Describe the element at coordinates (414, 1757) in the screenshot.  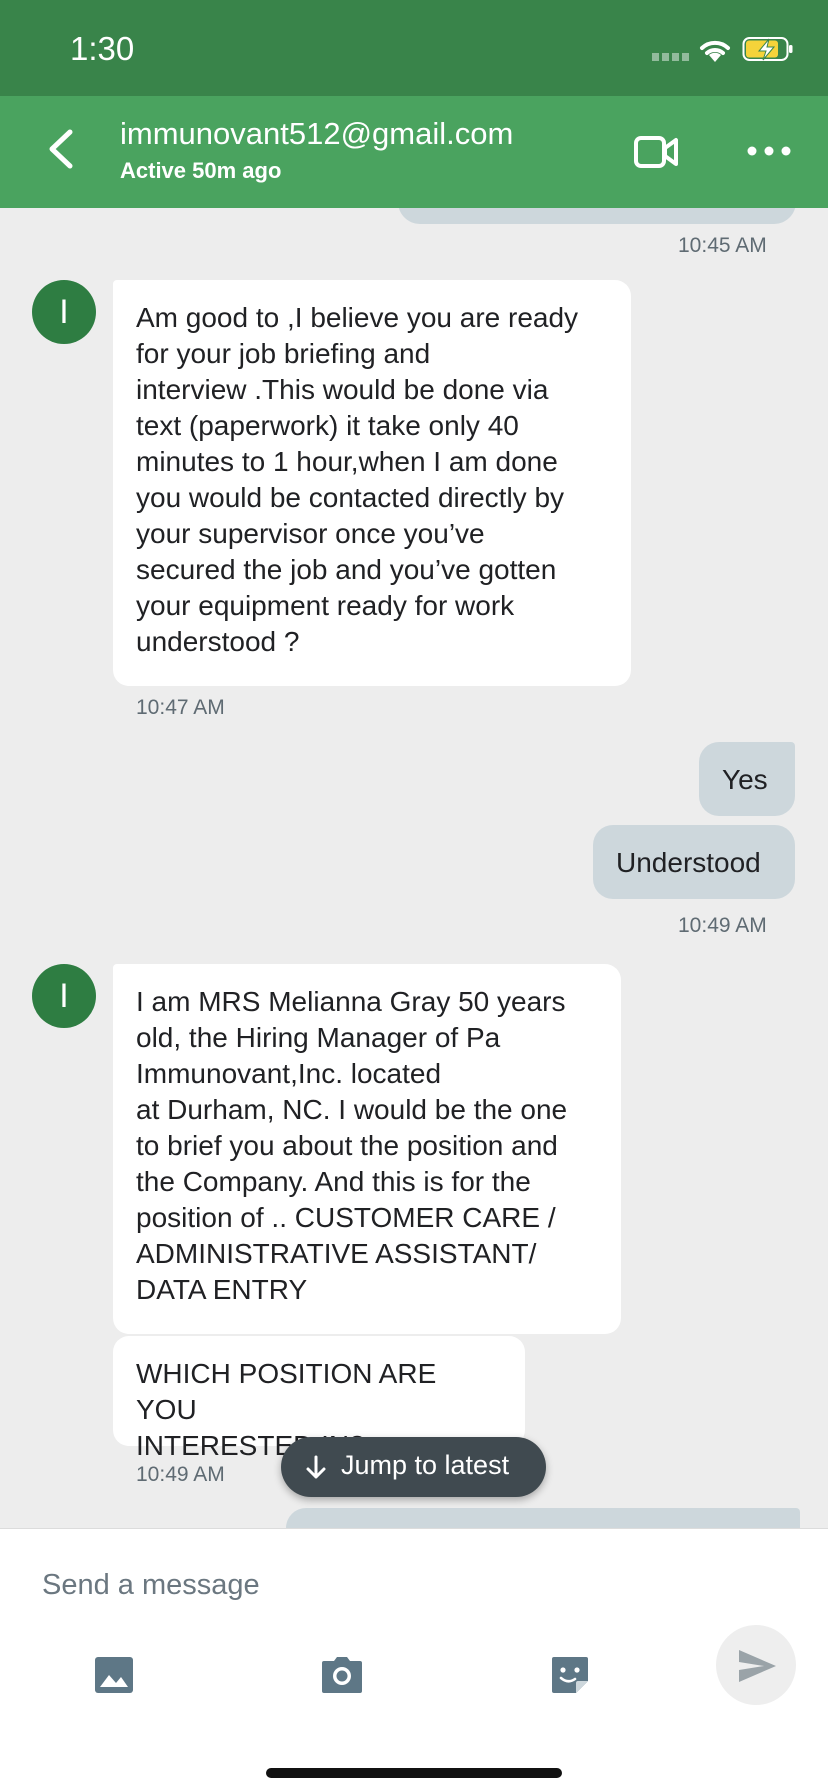
I see `home-area` at that location.